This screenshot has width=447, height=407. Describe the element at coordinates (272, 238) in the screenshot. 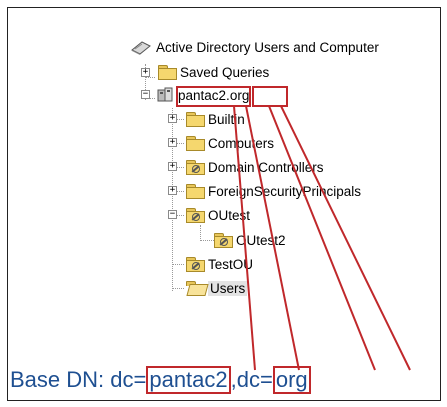

I see `annotation-line-left-b` at that location.